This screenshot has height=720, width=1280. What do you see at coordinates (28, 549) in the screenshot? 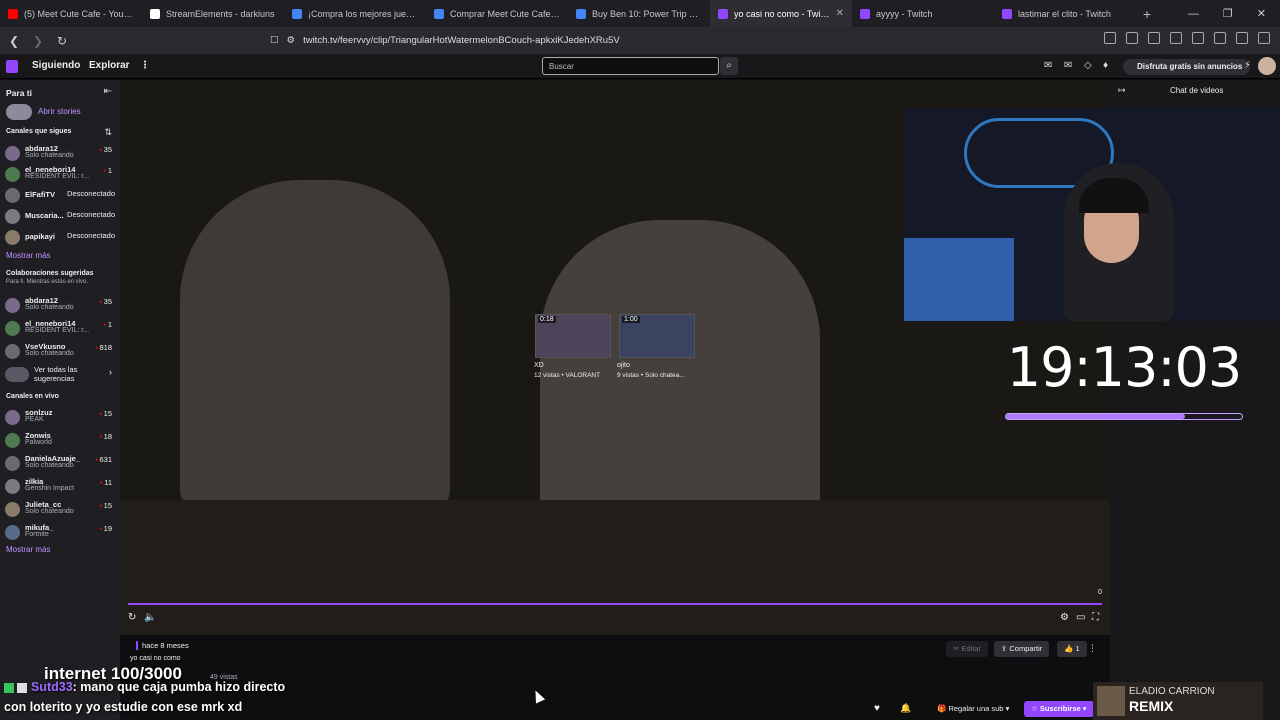
I see `show-more-live: Mostrar más` at bounding box center [28, 549].